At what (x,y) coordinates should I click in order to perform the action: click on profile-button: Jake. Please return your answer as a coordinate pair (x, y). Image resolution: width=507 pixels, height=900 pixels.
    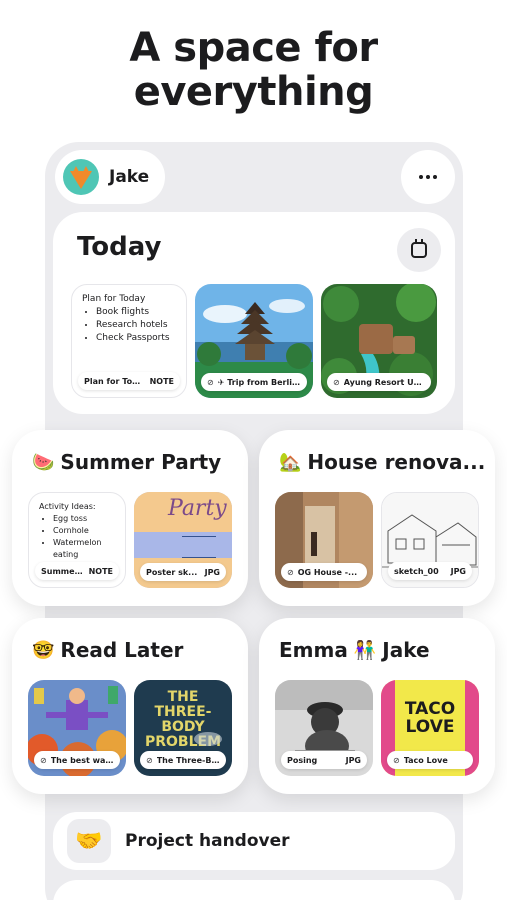
    Looking at the image, I should click on (110, 177).